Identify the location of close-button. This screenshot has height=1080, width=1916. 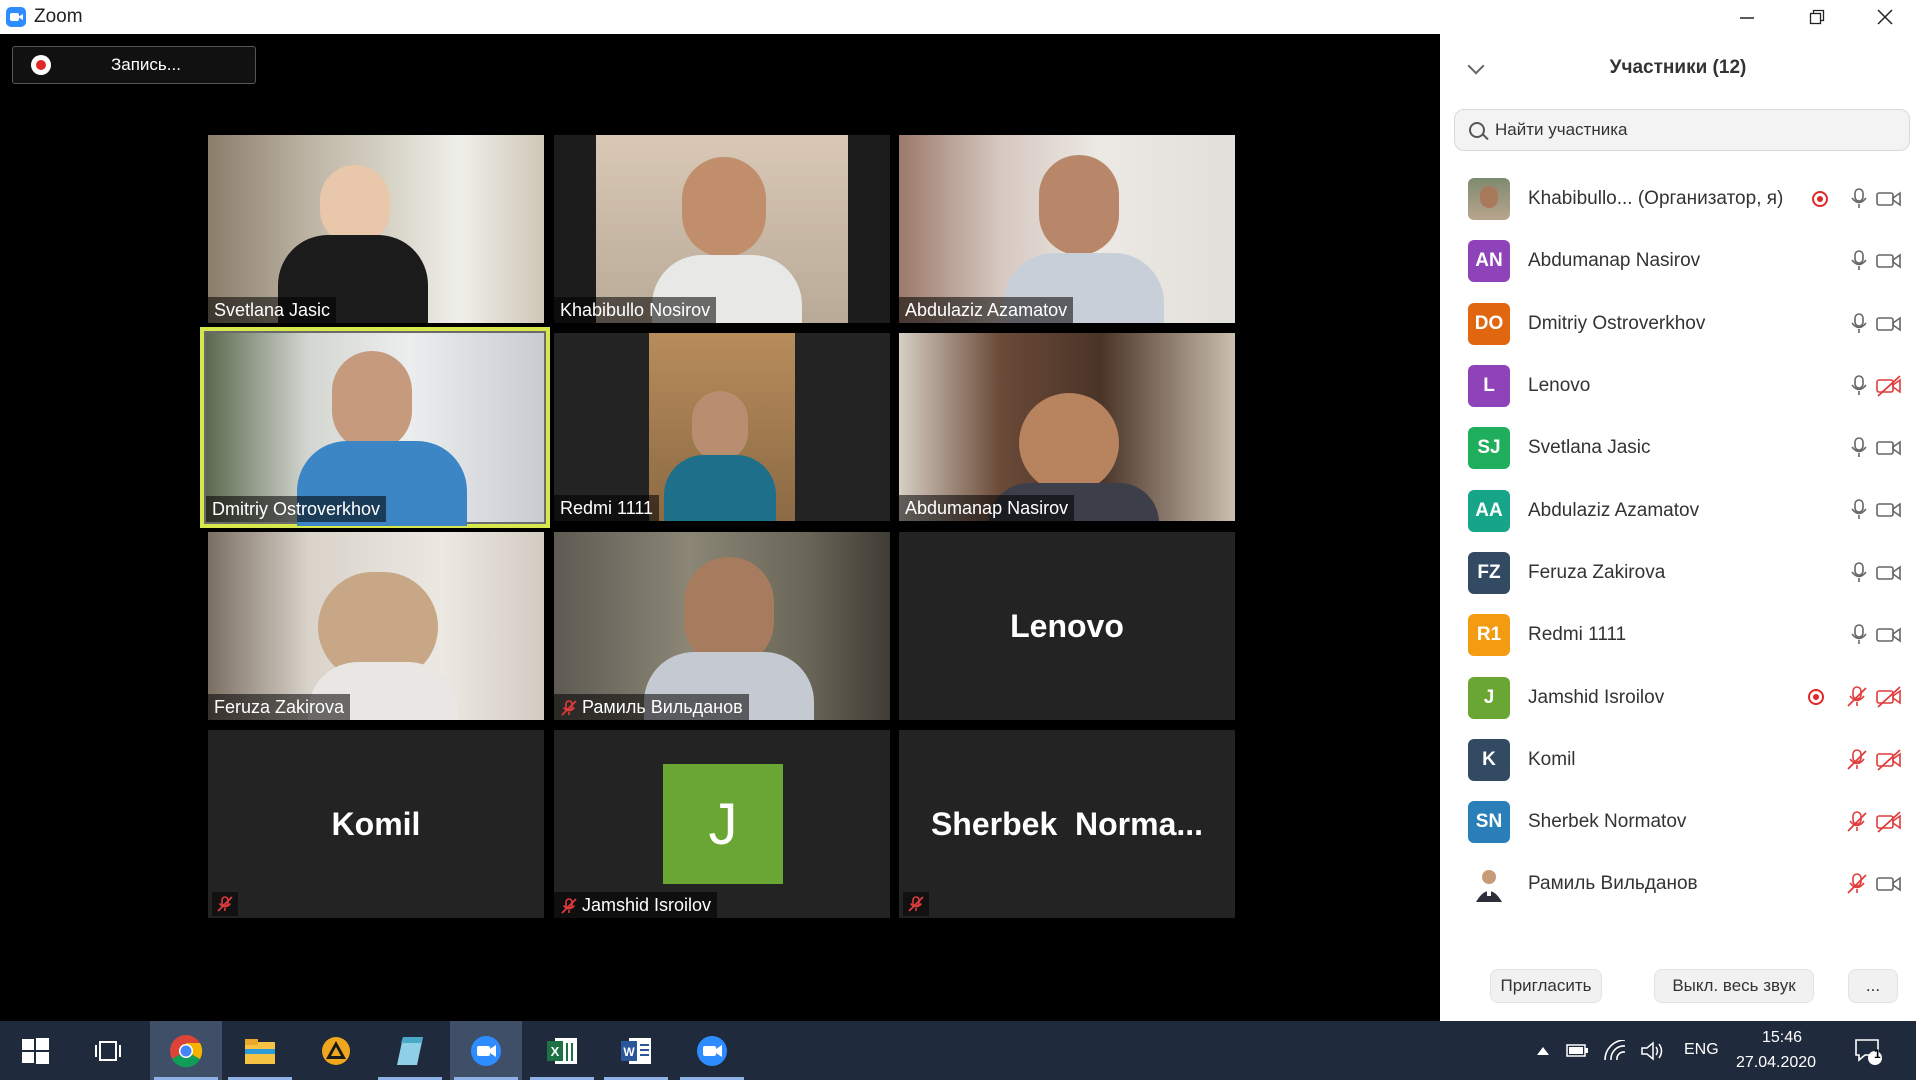
(1883, 17).